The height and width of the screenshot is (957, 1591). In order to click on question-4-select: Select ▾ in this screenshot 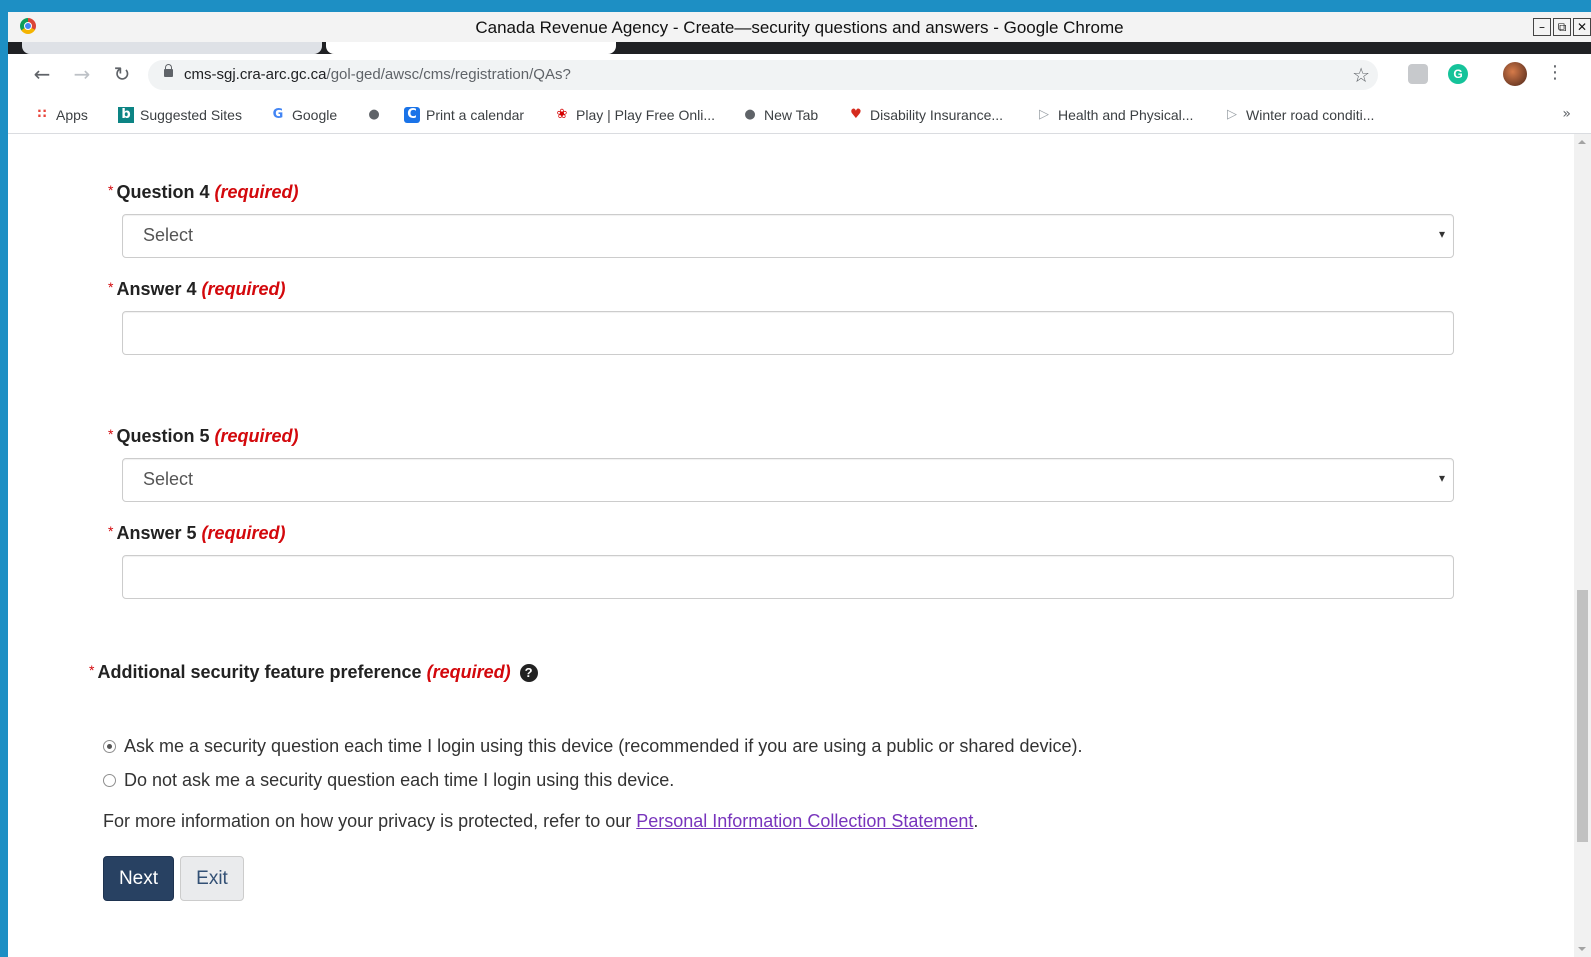, I will do `click(788, 236)`.